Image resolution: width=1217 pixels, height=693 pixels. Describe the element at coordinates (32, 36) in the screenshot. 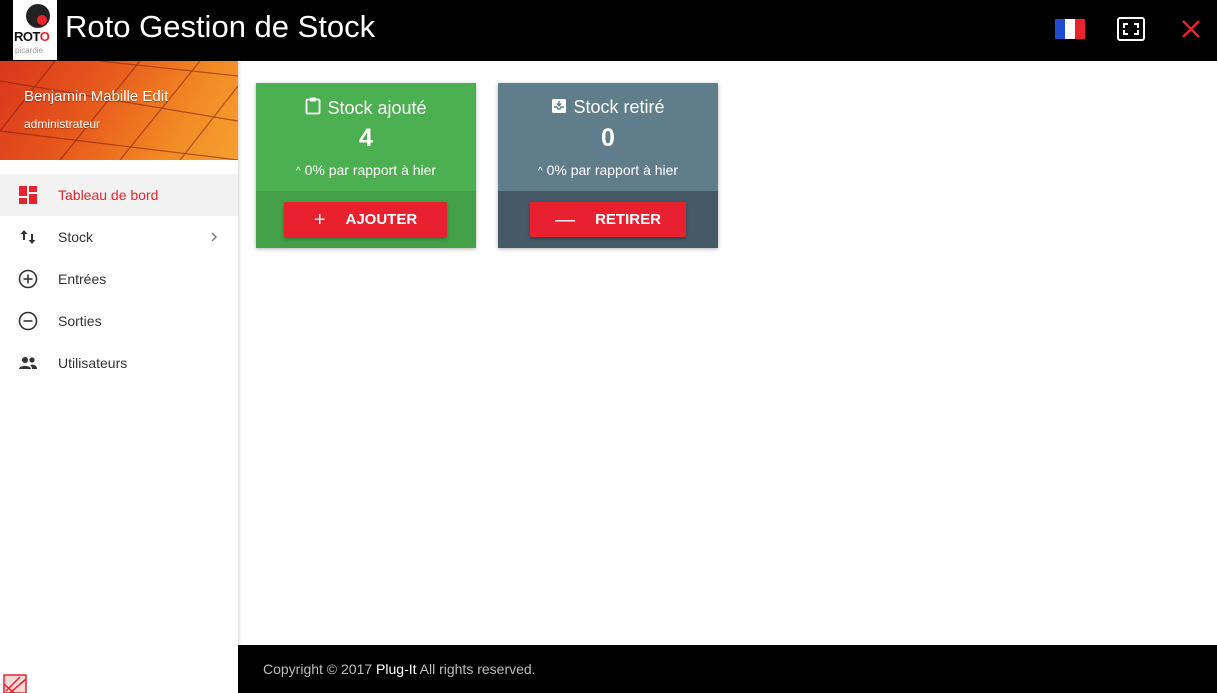

I see `logo-text: ROTO` at that location.